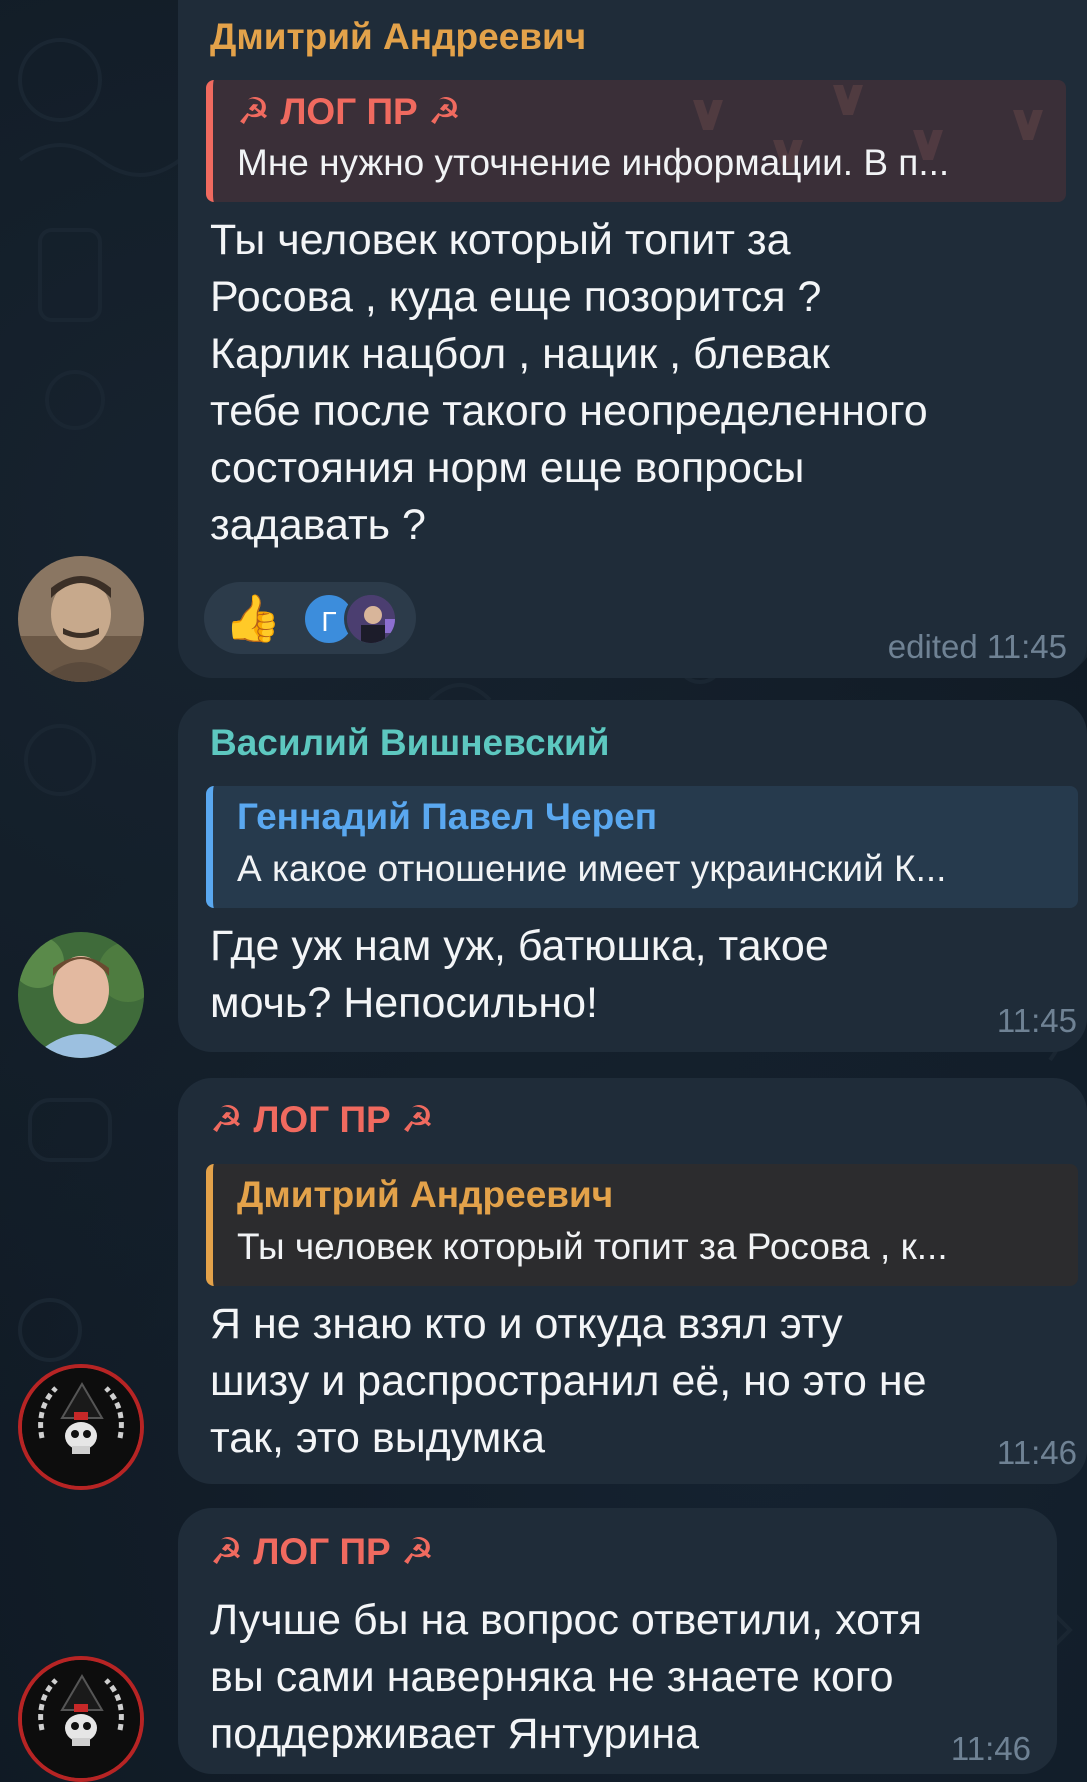 The height and width of the screenshot is (1782, 1087). Describe the element at coordinates (569, 411) in the screenshot. I see `message-line: тебе после такого неопределенного` at that location.